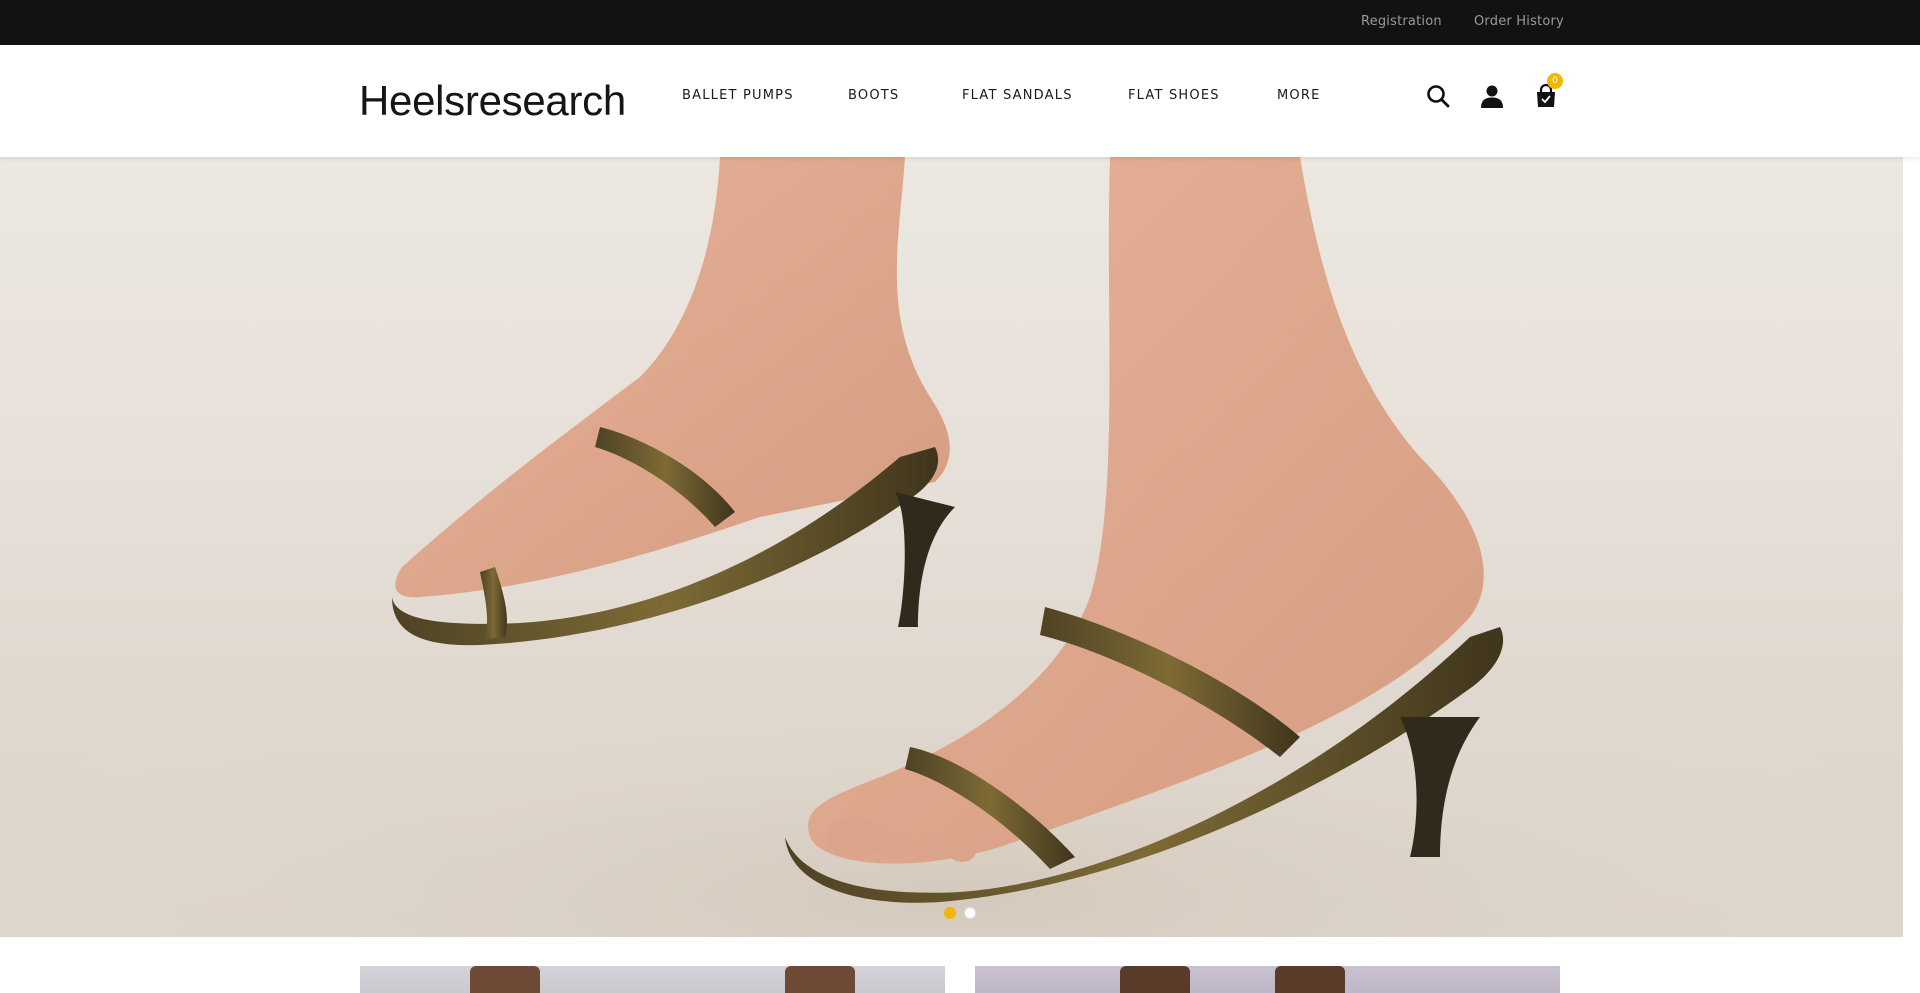 The height and width of the screenshot is (993, 1920). What do you see at coordinates (1299, 95) in the screenshot?
I see `nav-item-more: MORE` at bounding box center [1299, 95].